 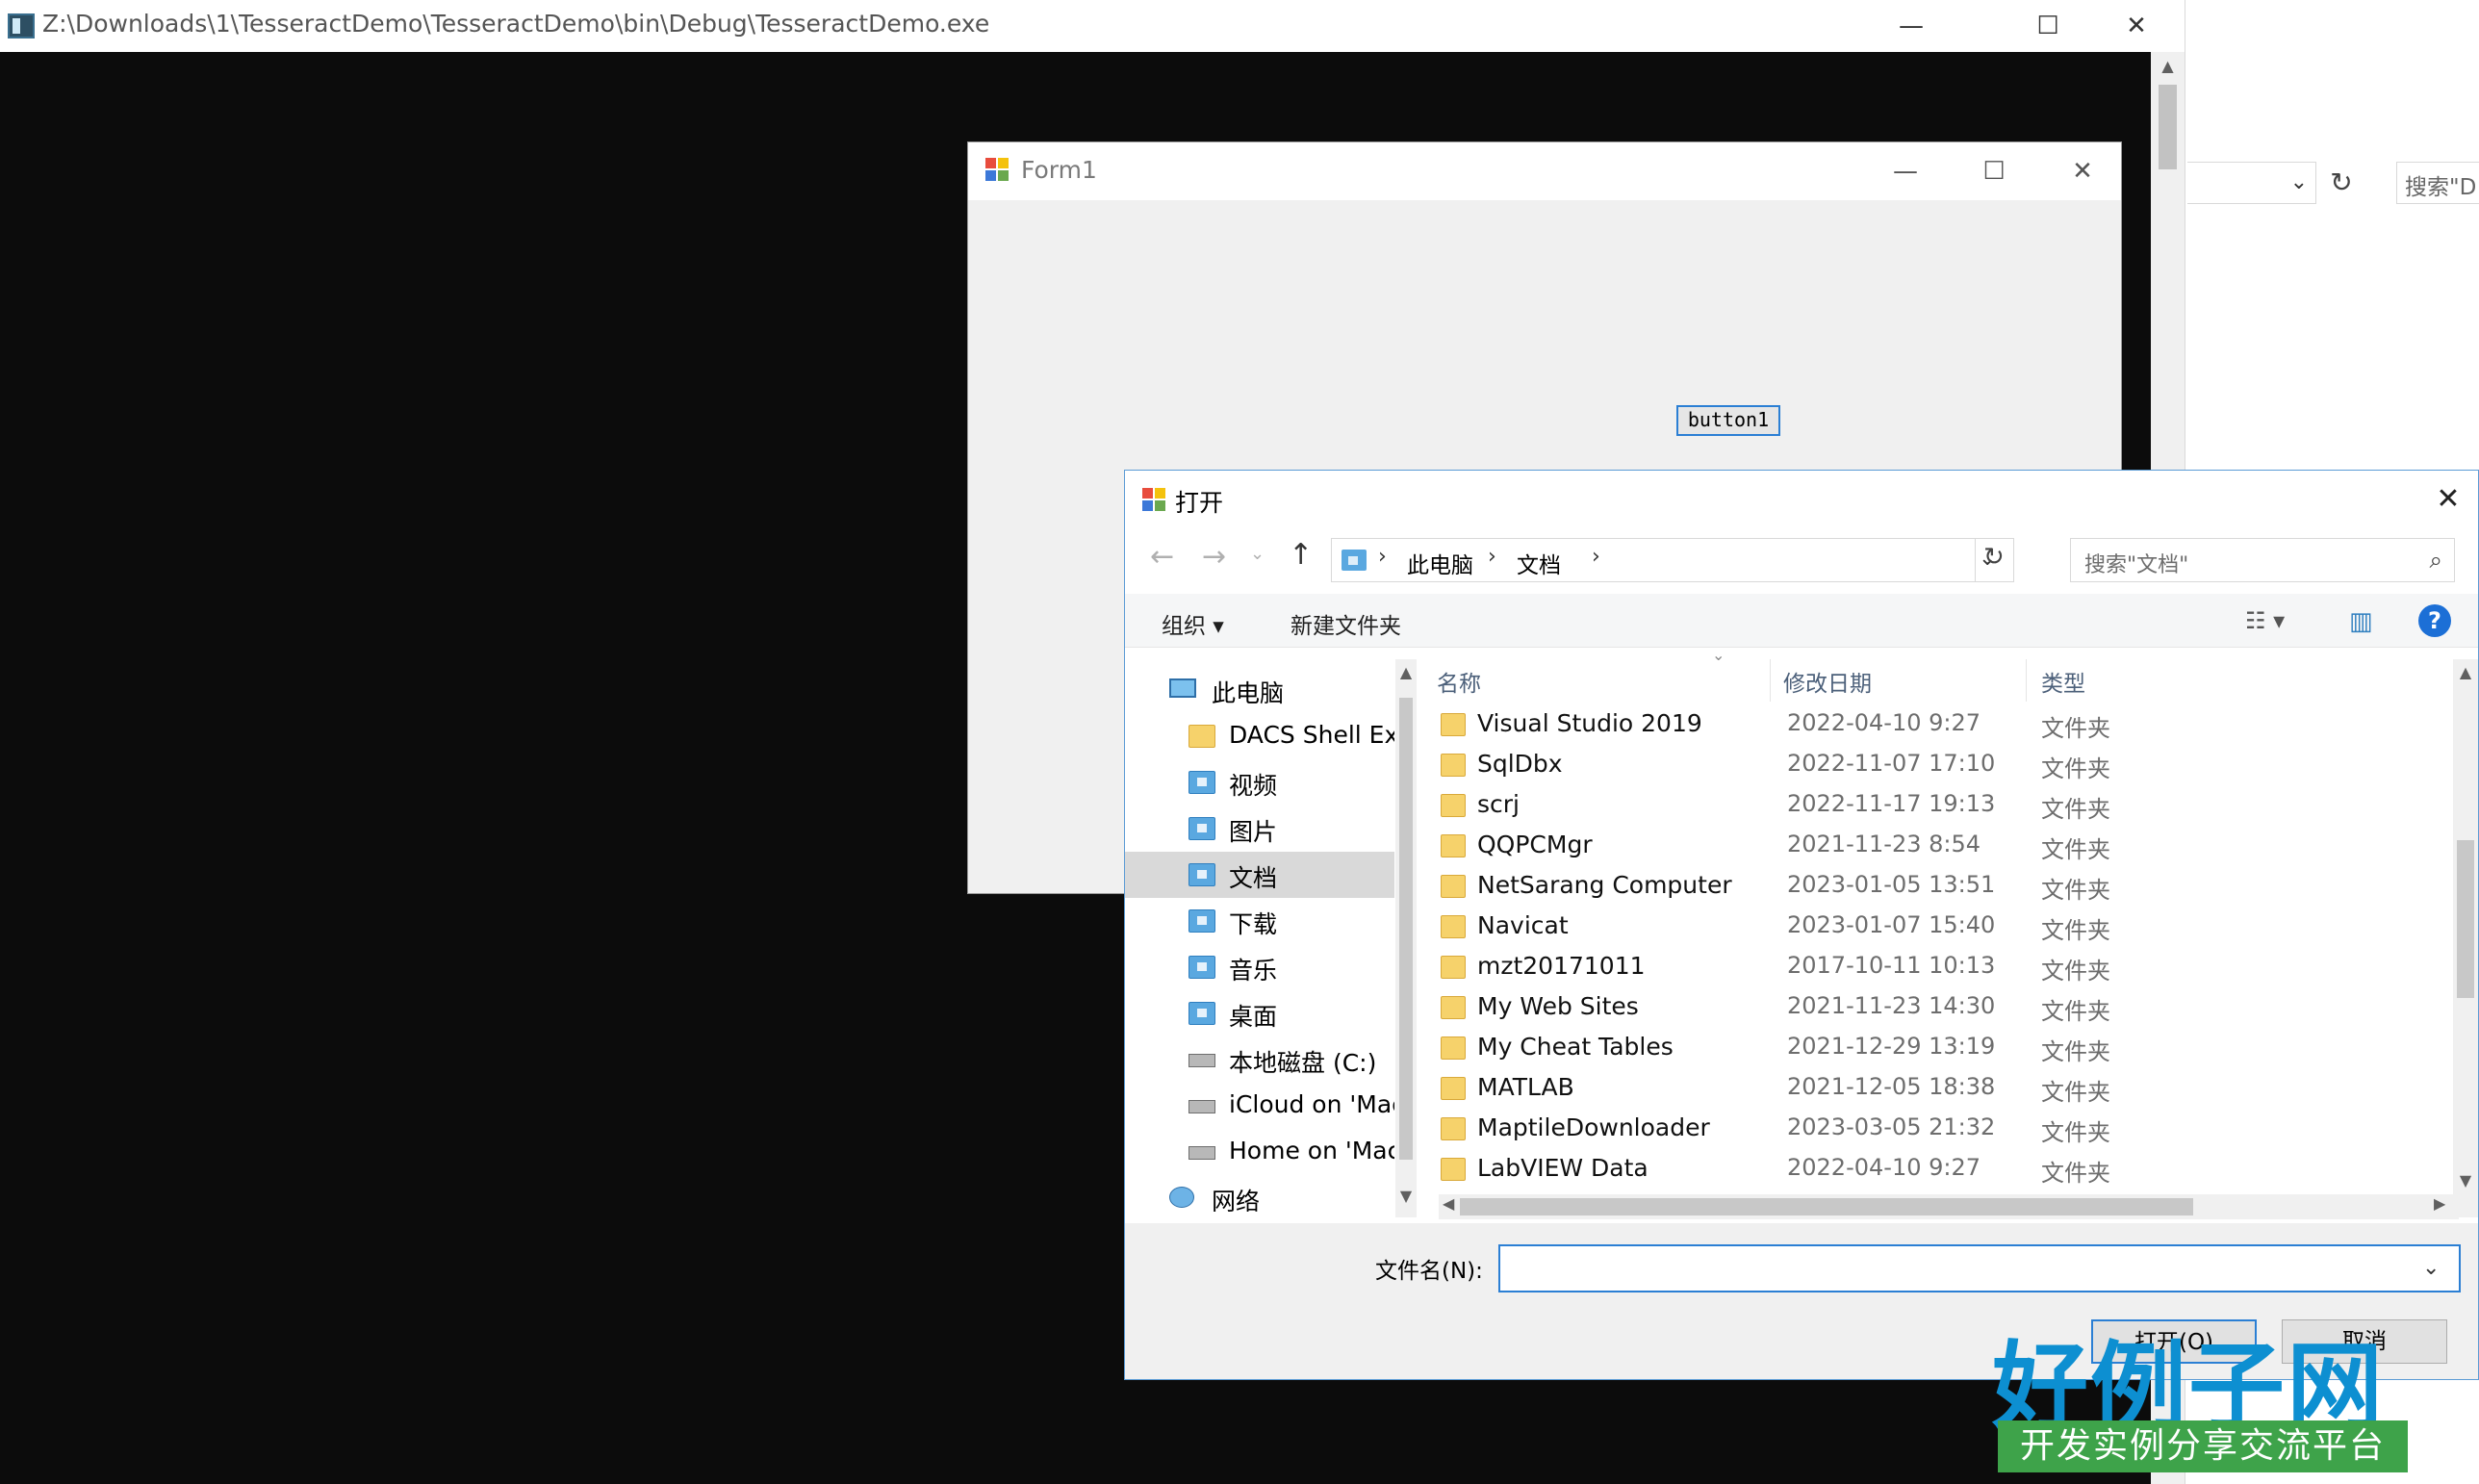 What do you see at coordinates (1938, 1087) in the screenshot?
I see `file-row: MATLAB 2021-12-05 18:38 文件夹` at bounding box center [1938, 1087].